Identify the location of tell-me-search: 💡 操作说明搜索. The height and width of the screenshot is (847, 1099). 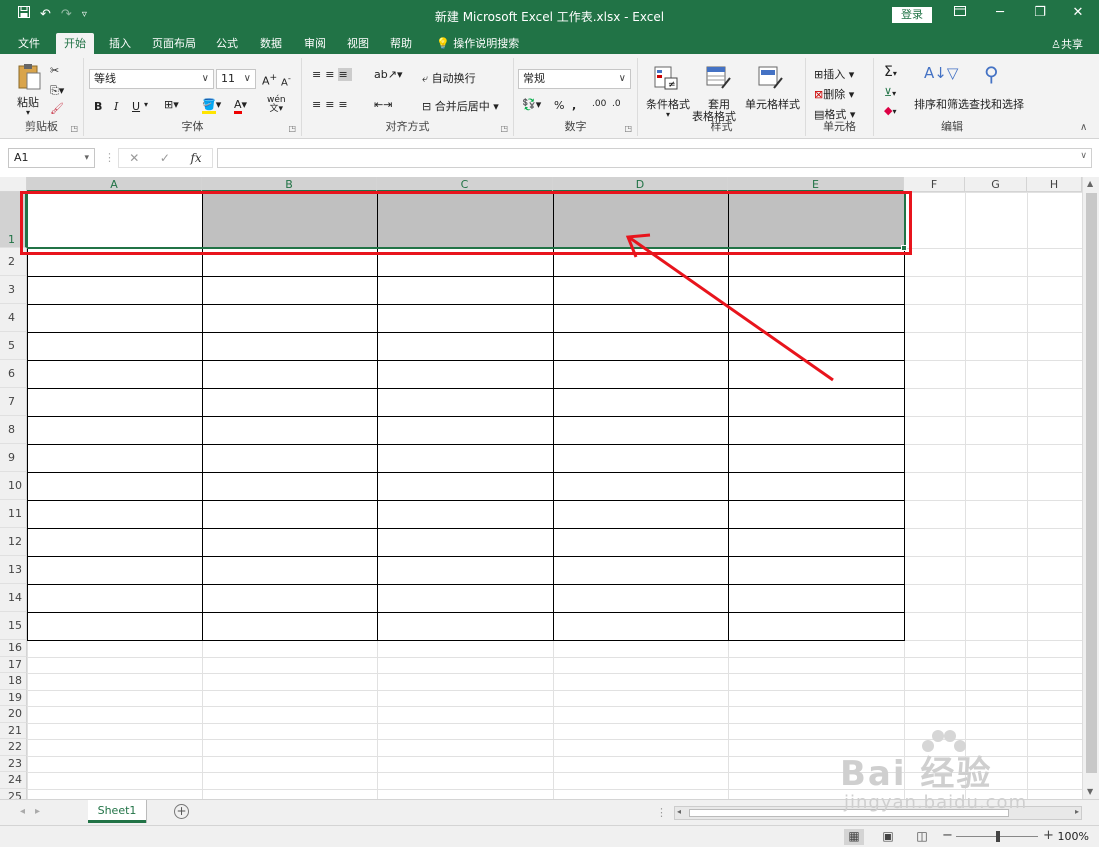
(477, 43).